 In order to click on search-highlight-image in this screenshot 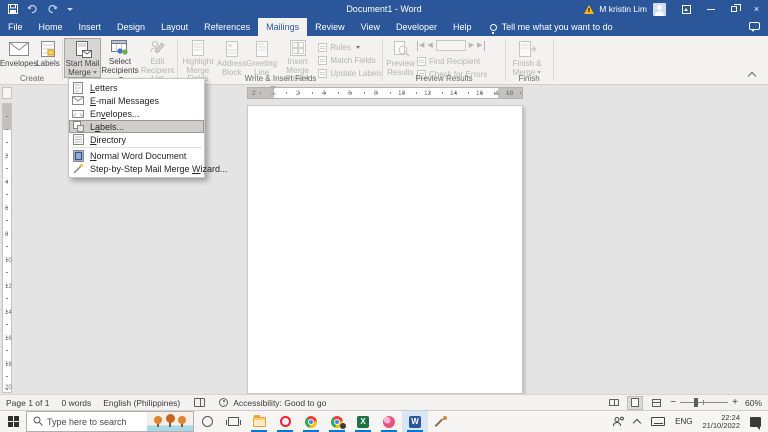, I will do `click(170, 421)`.